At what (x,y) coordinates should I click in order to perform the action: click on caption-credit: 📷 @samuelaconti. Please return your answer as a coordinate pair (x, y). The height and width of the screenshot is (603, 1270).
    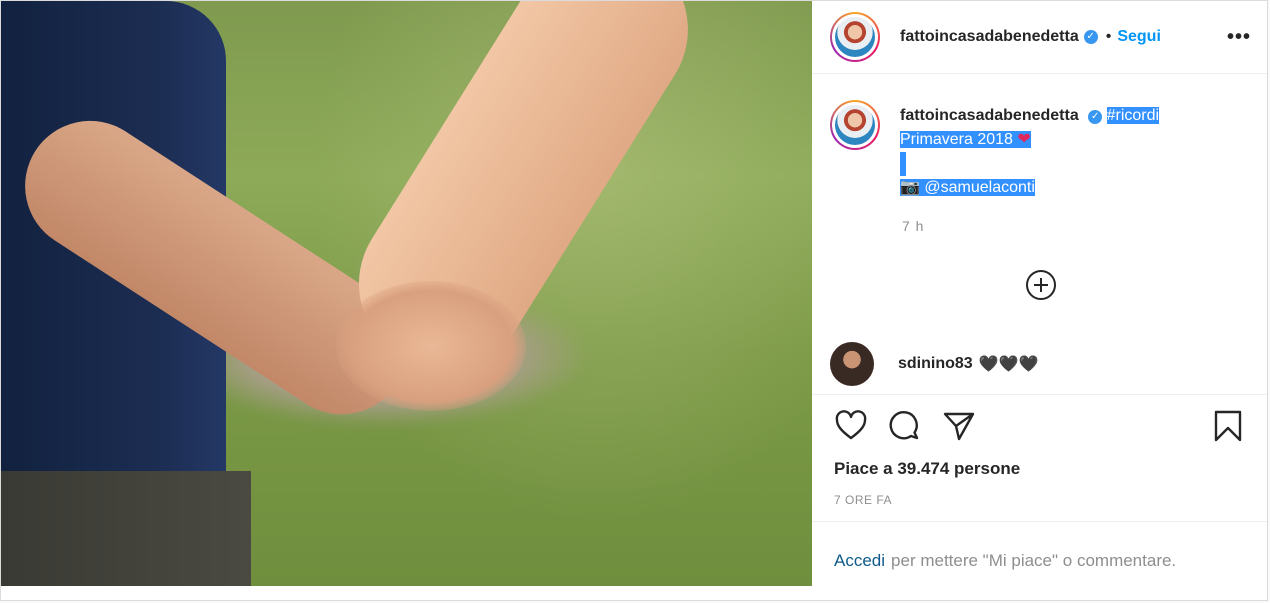
    Looking at the image, I should click on (967, 187).